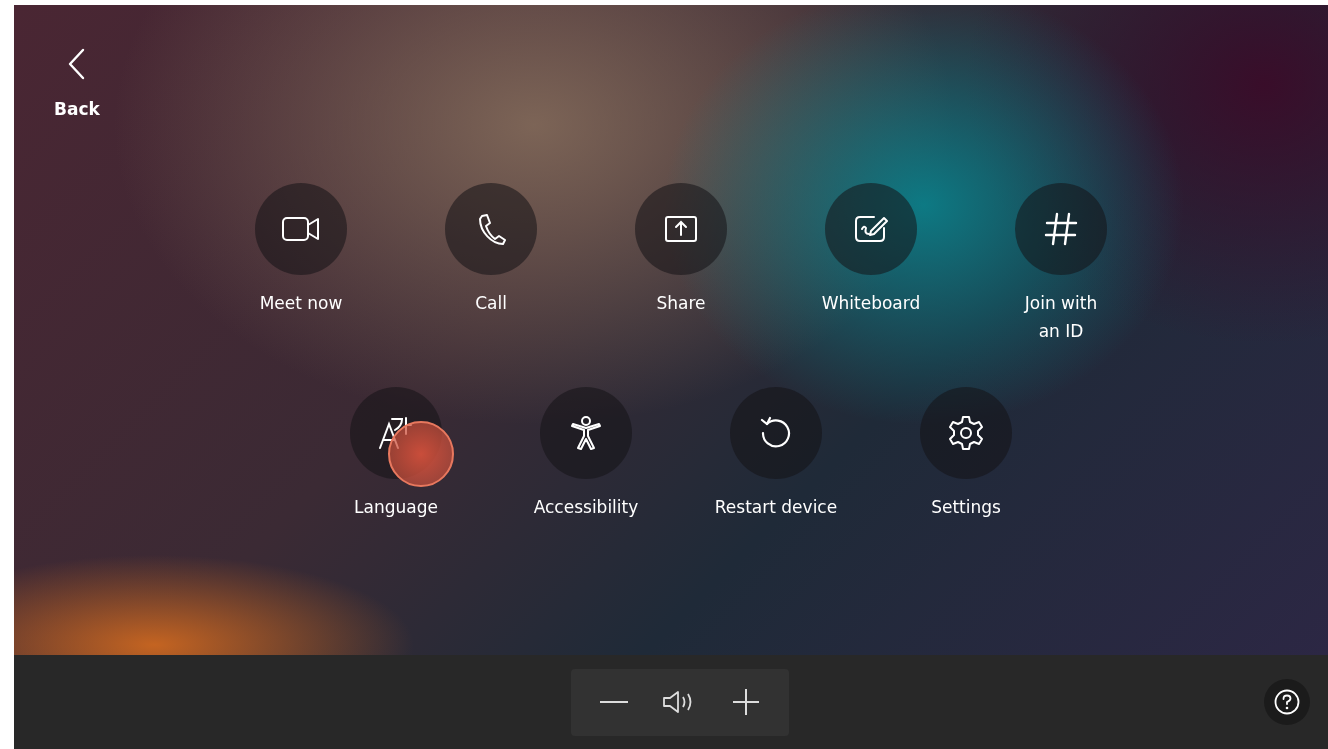 This screenshot has height=749, width=1328. I want to click on help-button, so click(1287, 702).